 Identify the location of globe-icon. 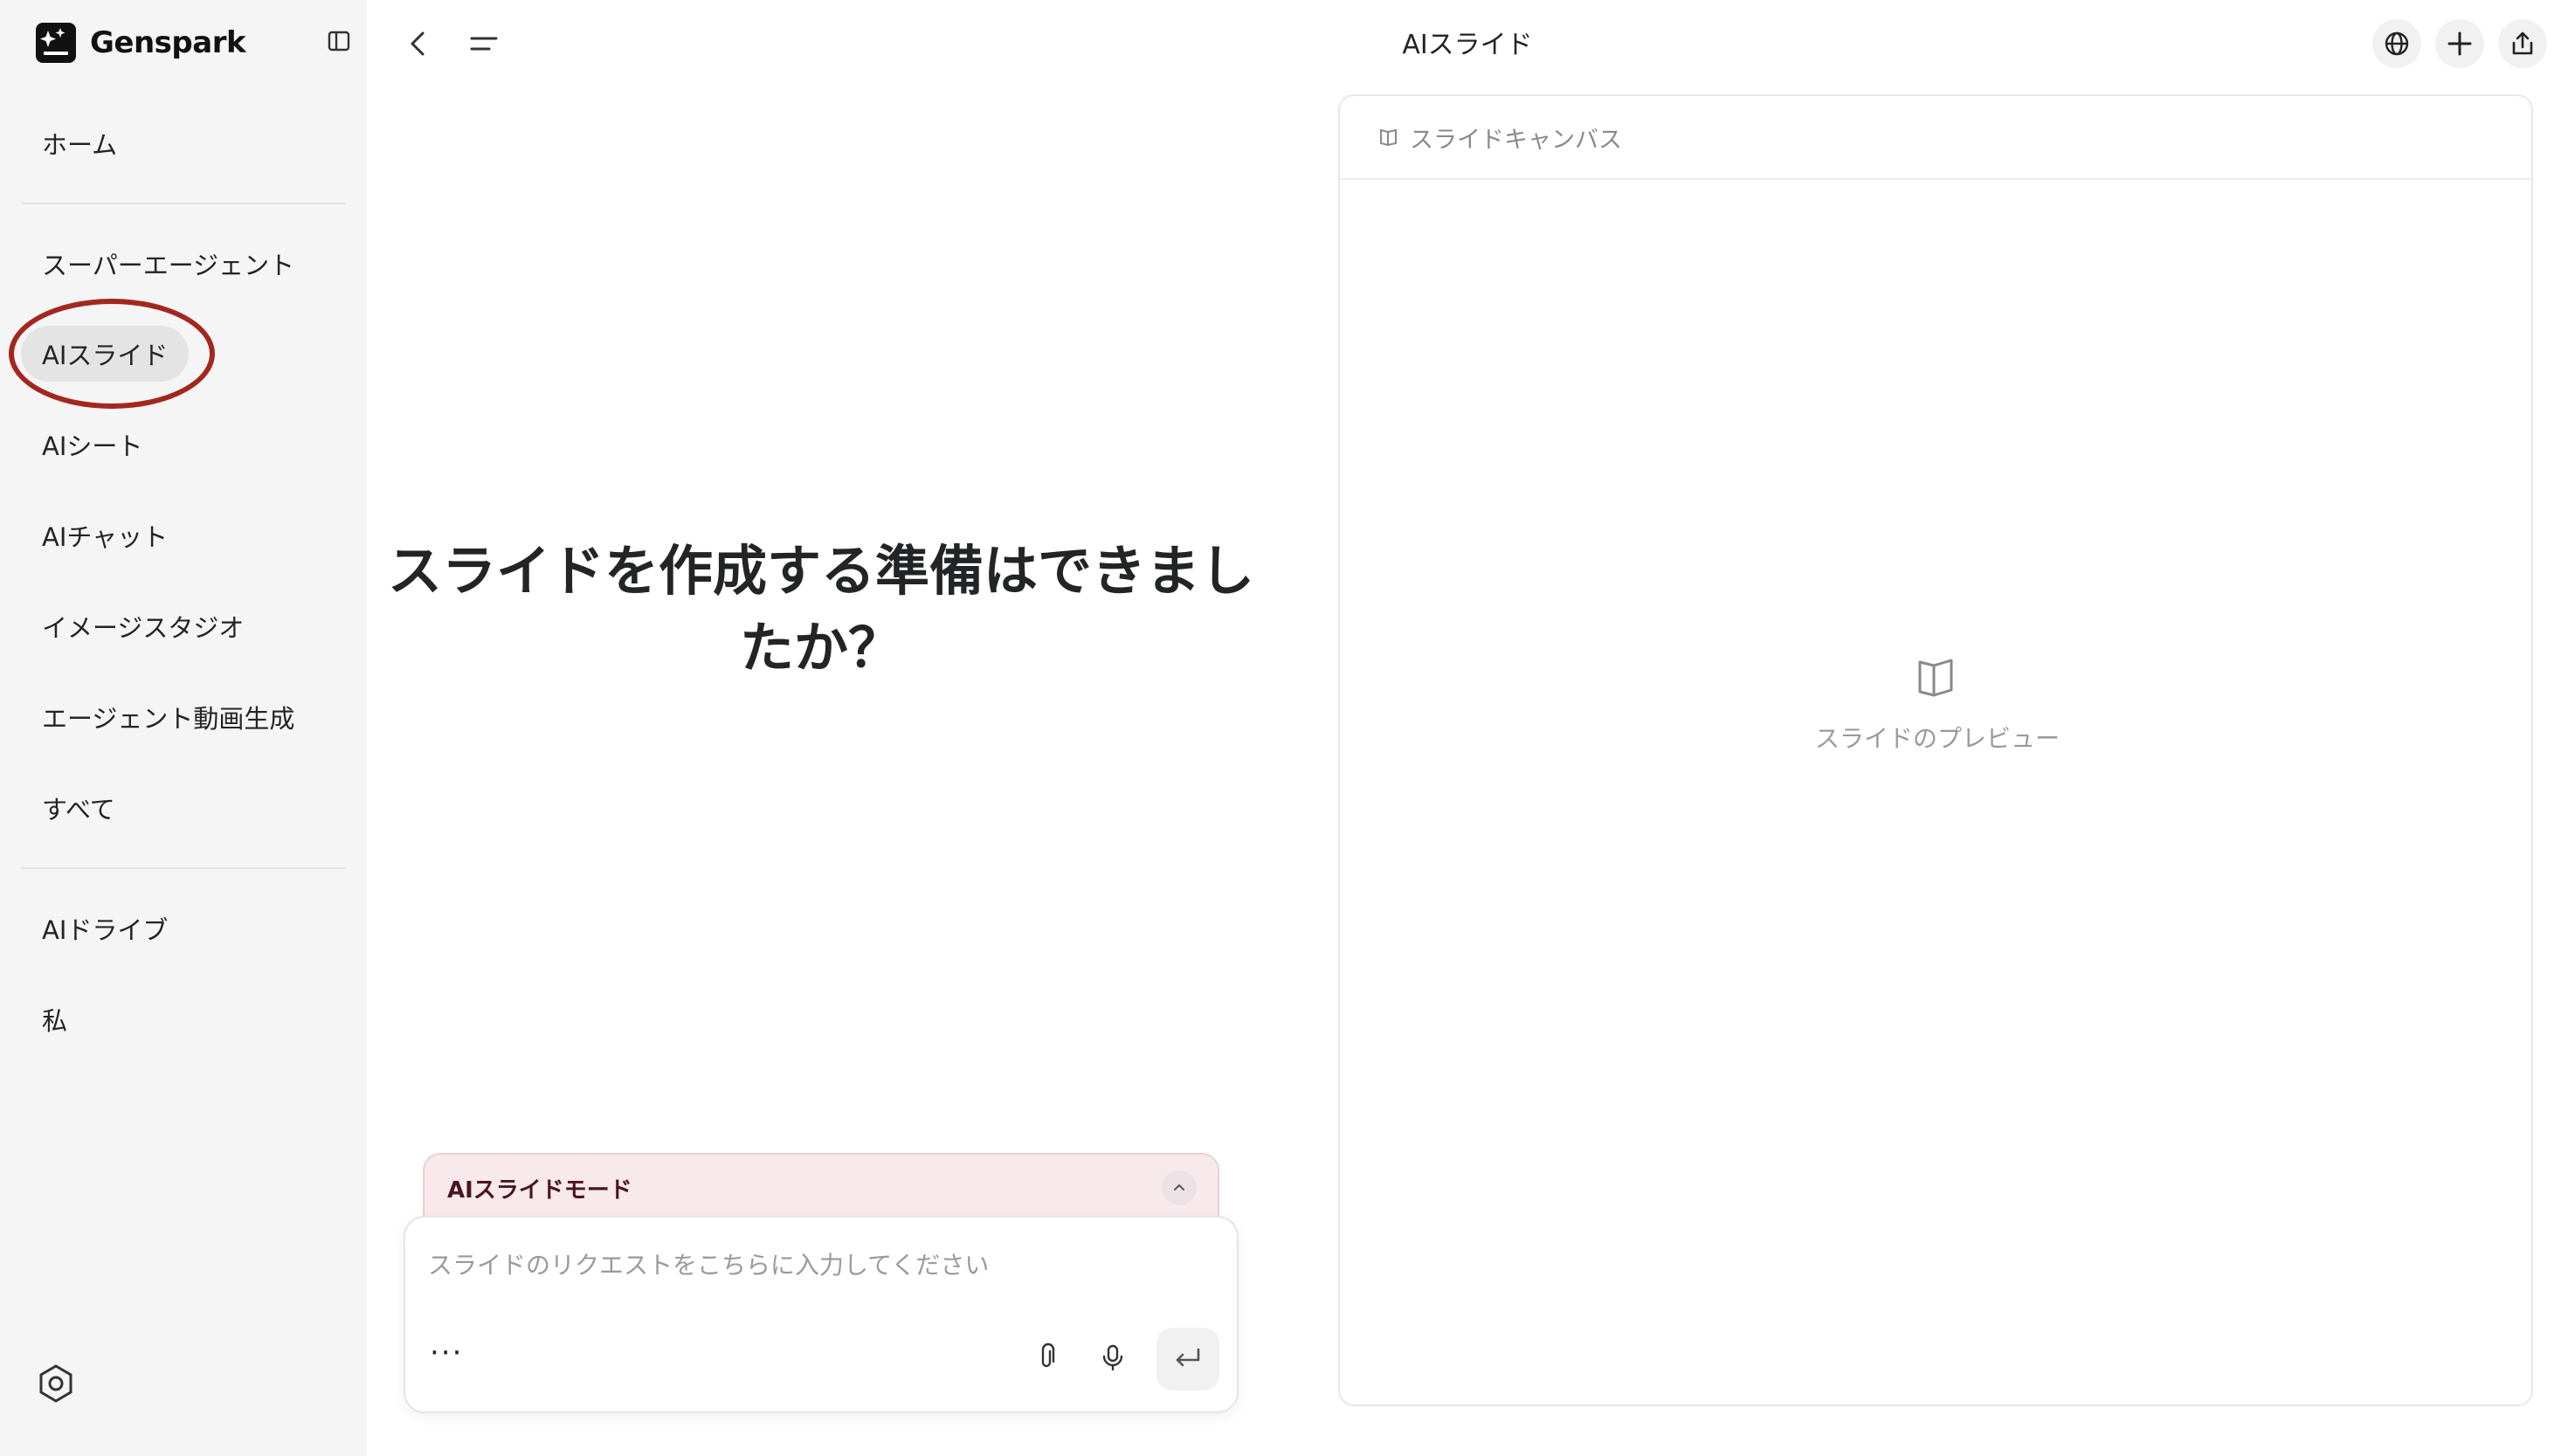
(2396, 43).